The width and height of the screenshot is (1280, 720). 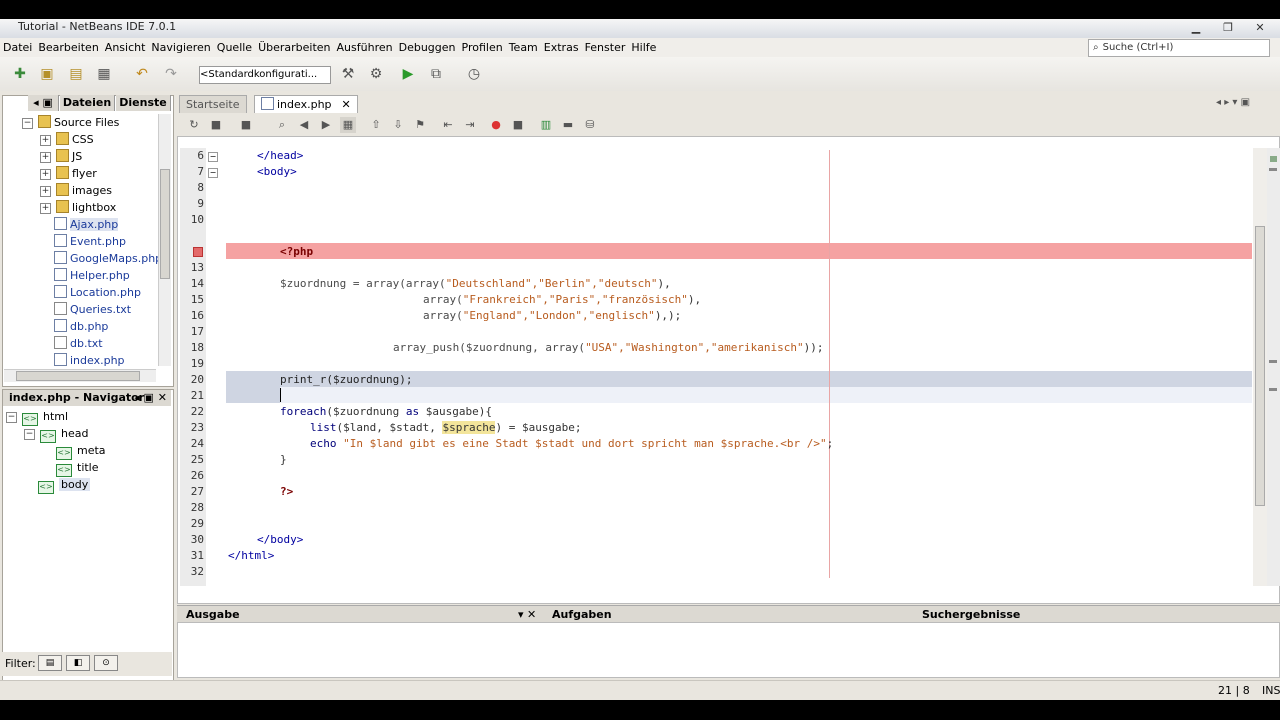 I want to click on tab-dateien: Dateien, so click(x=87, y=103).